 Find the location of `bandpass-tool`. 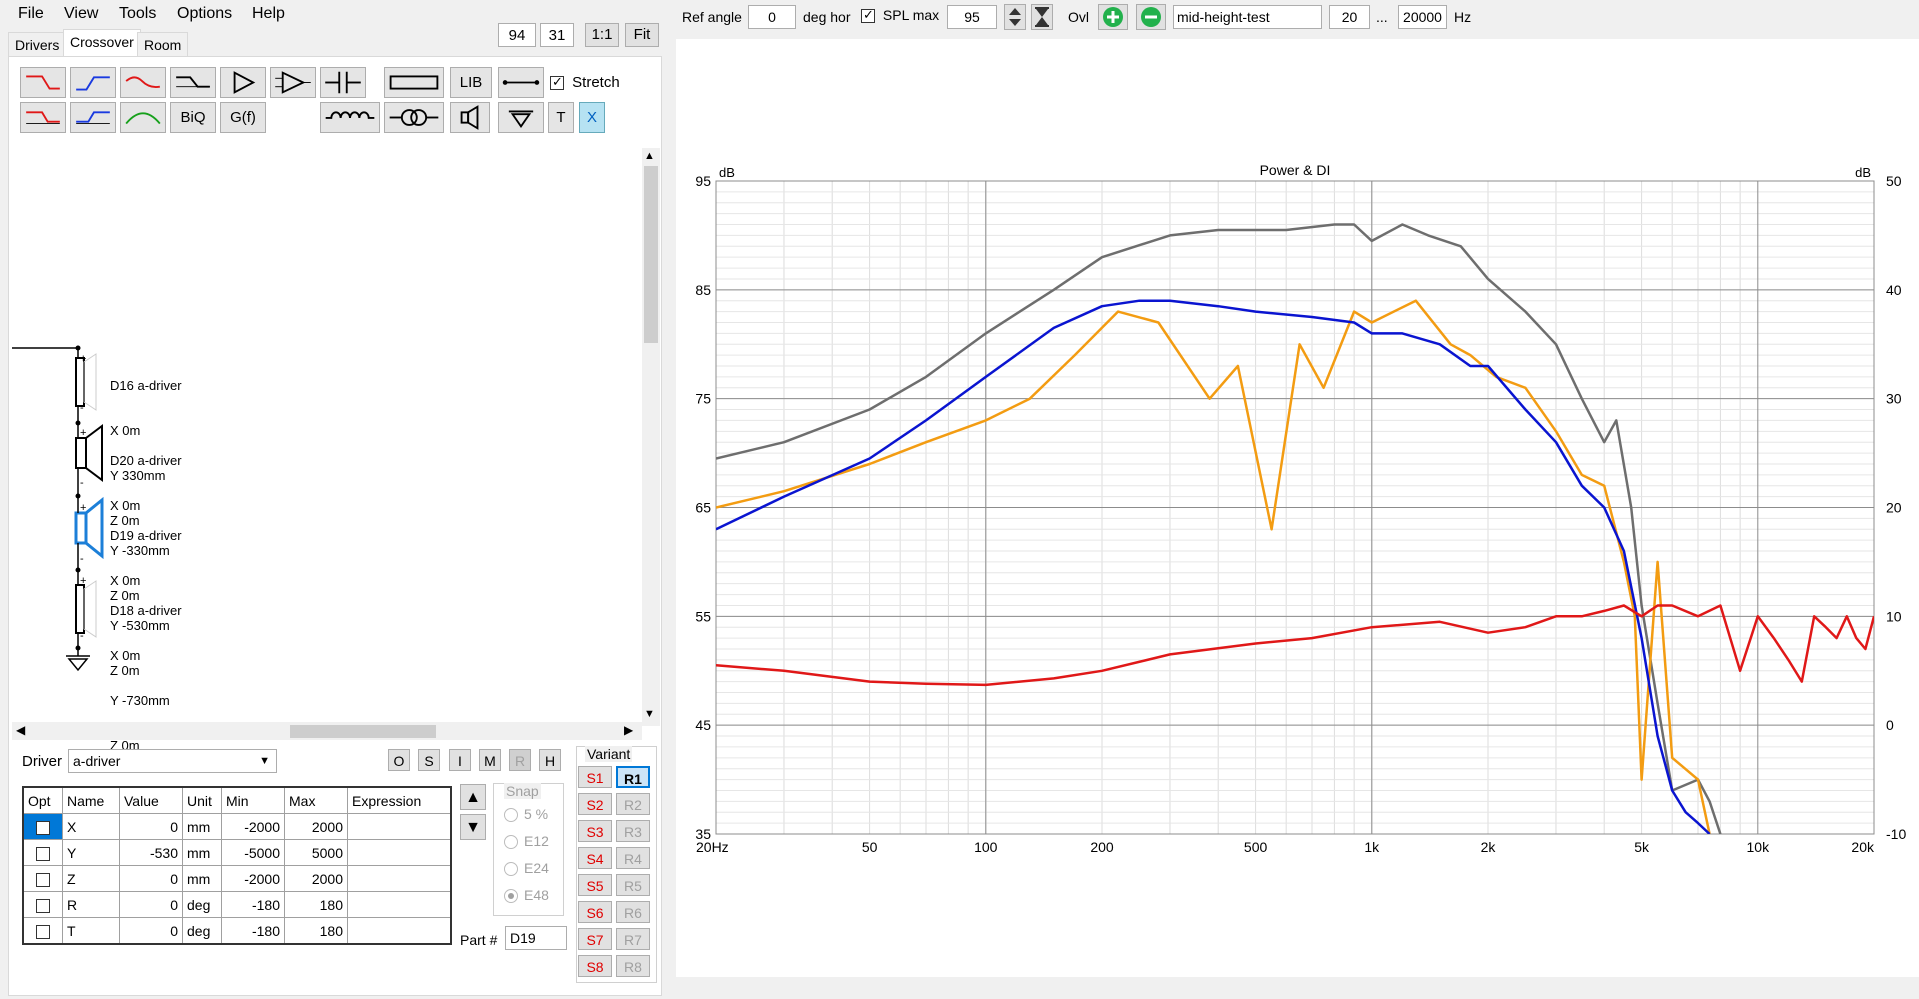

bandpass-tool is located at coordinates (143, 117).